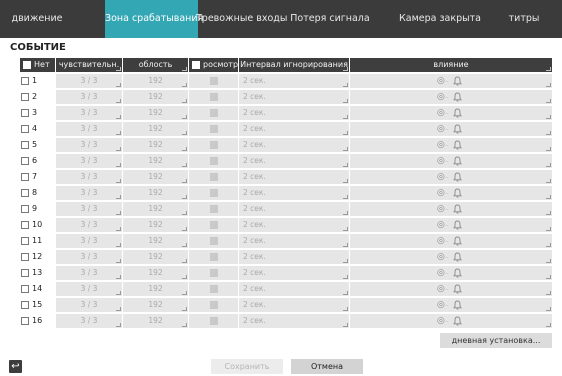 The image size is (562, 376). I want to click on header-interval: Интервал игнорирования, so click(294, 65).